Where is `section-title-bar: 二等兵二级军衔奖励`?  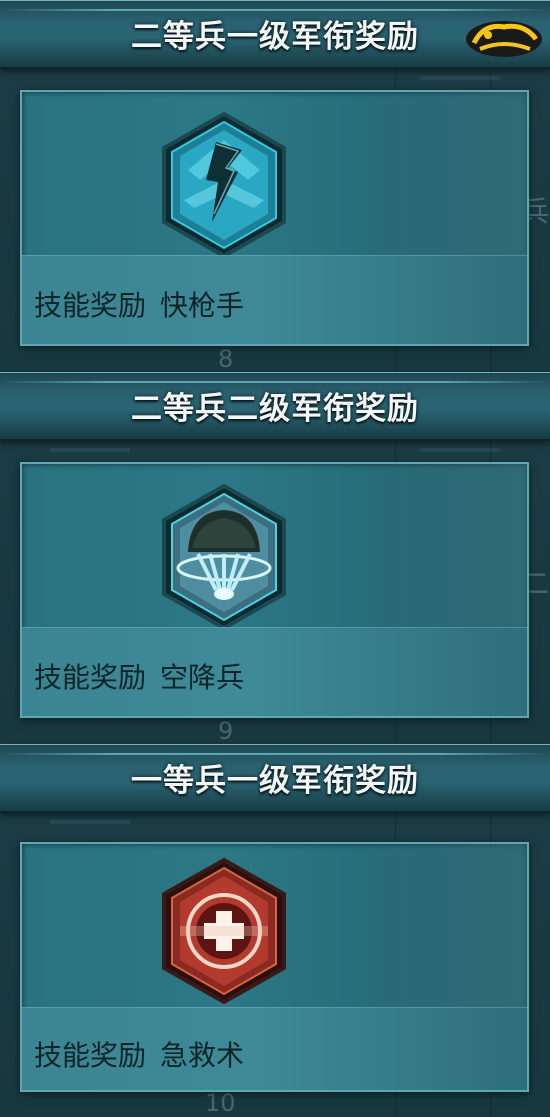
section-title-bar: 二等兵二级军衔奖励 is located at coordinates (275, 406).